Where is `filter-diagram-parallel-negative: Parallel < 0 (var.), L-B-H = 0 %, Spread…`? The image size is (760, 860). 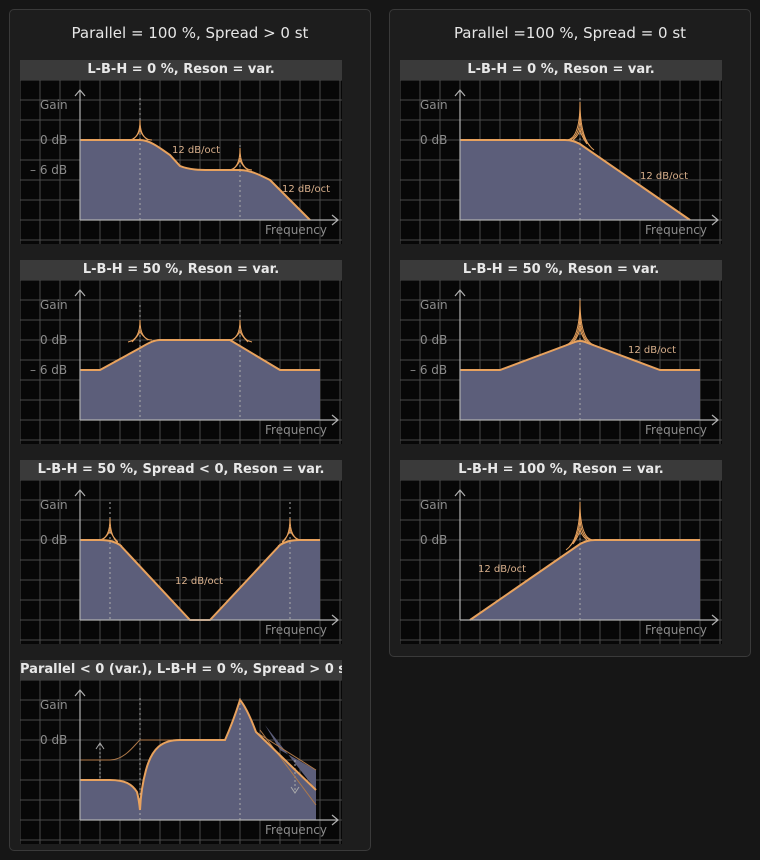
filter-diagram-parallel-negative: Parallel < 0 (var.), L-B-H = 0 %, Spread… is located at coordinates (181, 752).